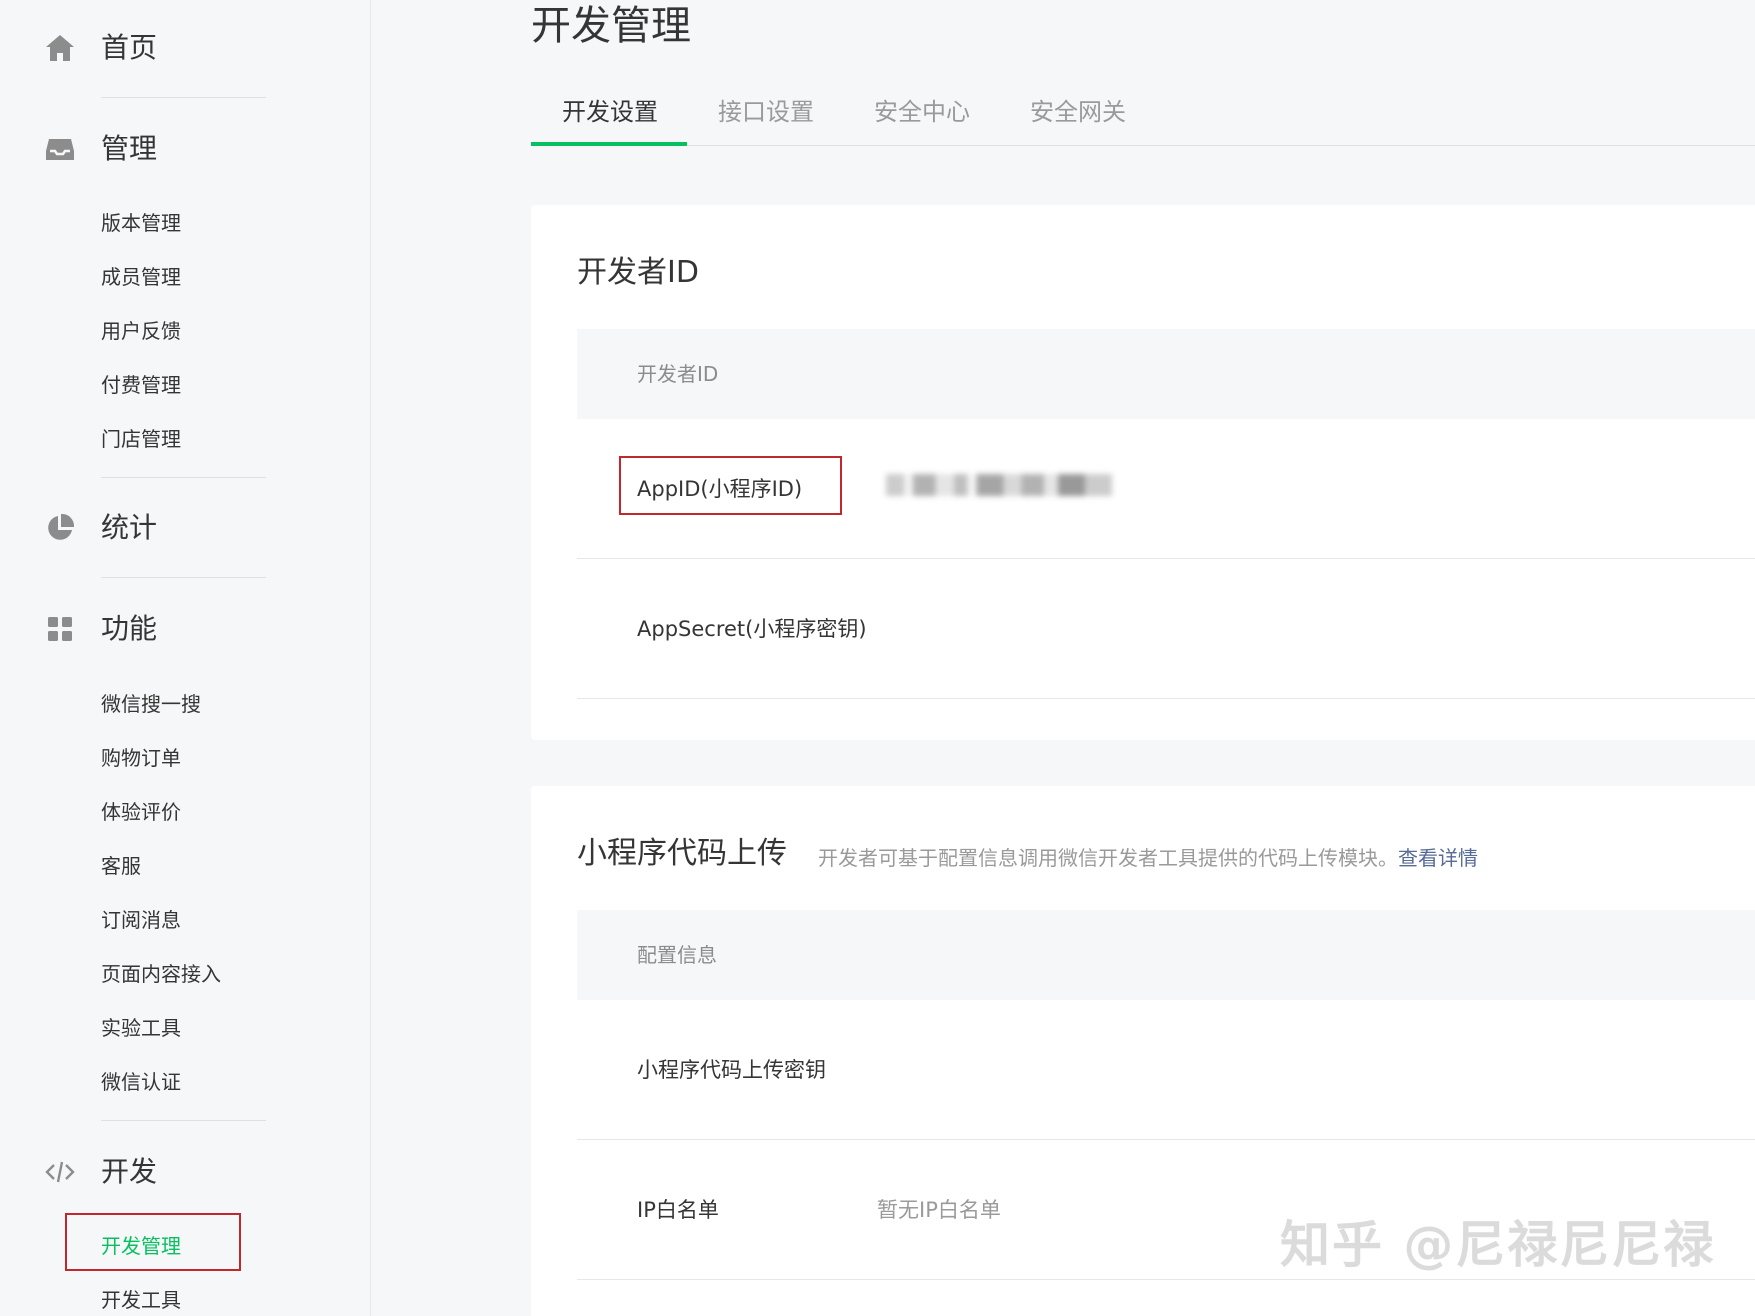 The width and height of the screenshot is (1755, 1316). What do you see at coordinates (1108, 858) in the screenshot?
I see `code-upload-desc-text: 开发者可基于配置信息调用微信开发者工具提供的代码上传模块。` at bounding box center [1108, 858].